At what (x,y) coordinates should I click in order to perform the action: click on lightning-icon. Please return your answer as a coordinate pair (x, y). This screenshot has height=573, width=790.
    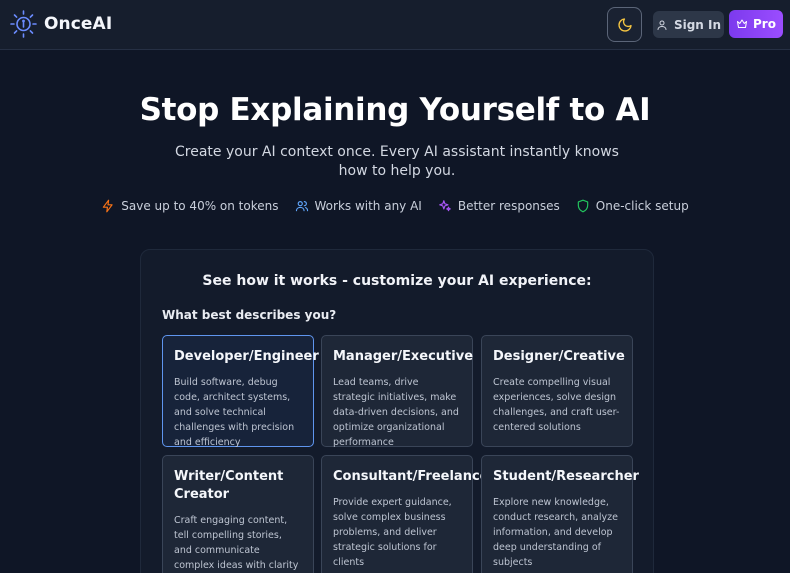
    Looking at the image, I should click on (108, 206).